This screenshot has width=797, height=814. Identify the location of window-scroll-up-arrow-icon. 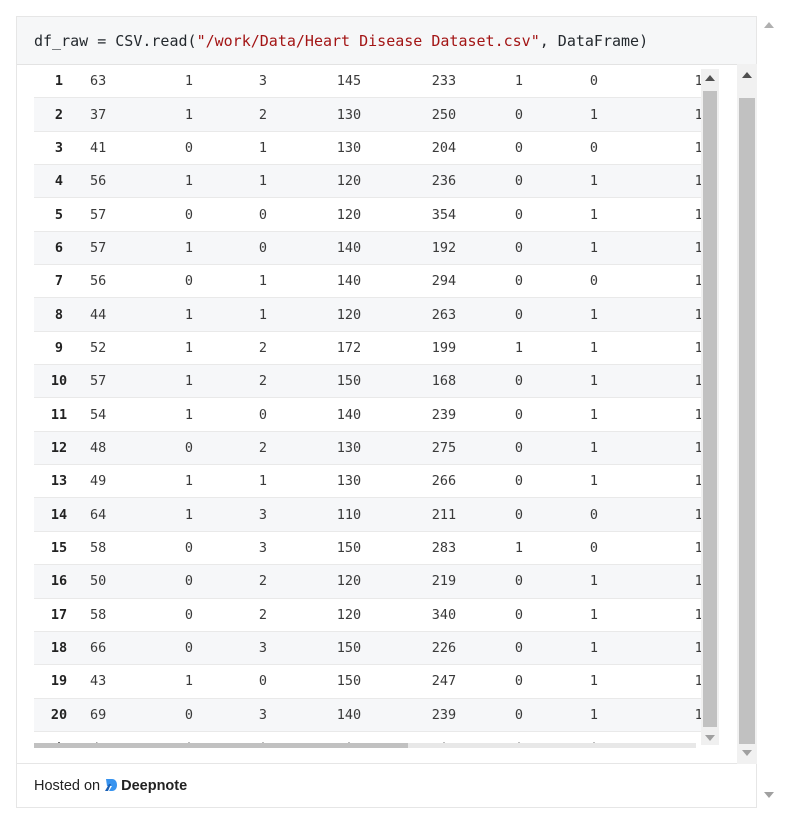
(769, 25).